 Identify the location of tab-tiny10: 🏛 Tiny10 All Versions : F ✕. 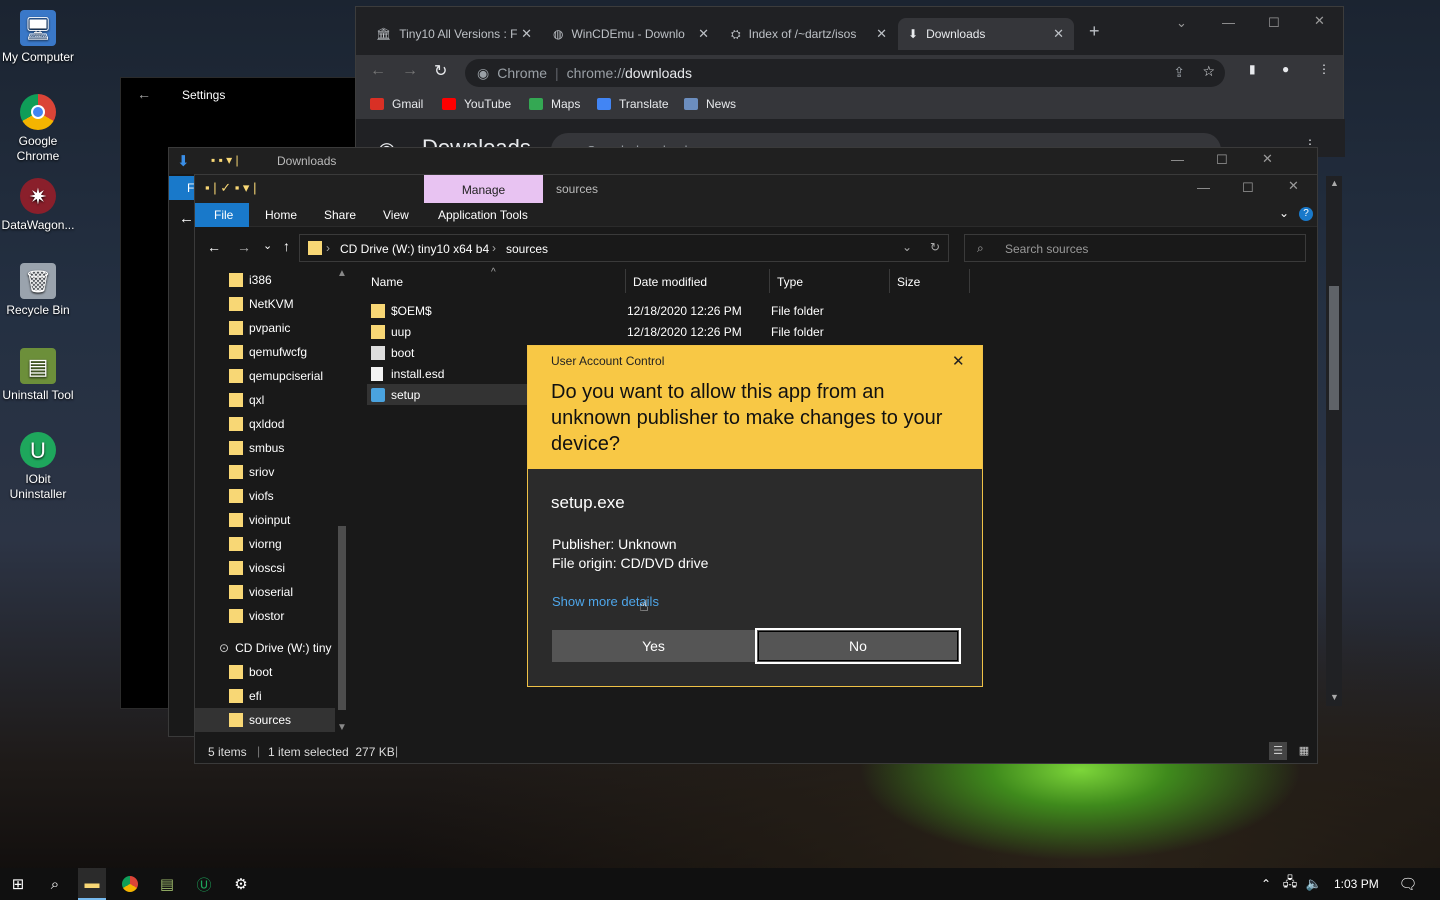
(454, 34).